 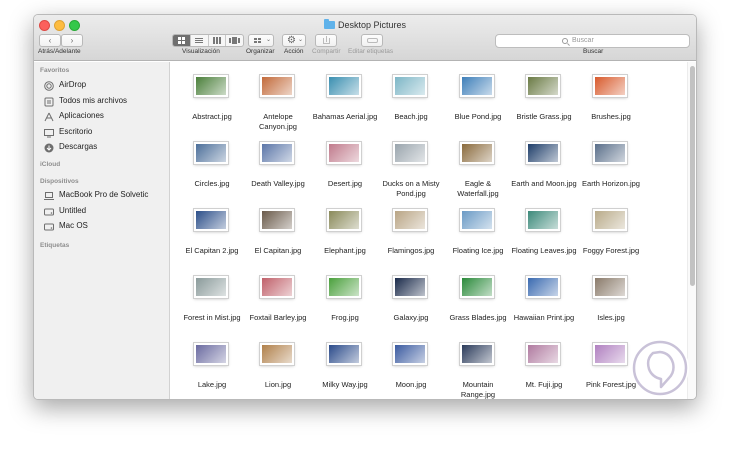 What do you see at coordinates (212, 384) in the screenshot?
I see `file-name: Lake.jpg` at bounding box center [212, 384].